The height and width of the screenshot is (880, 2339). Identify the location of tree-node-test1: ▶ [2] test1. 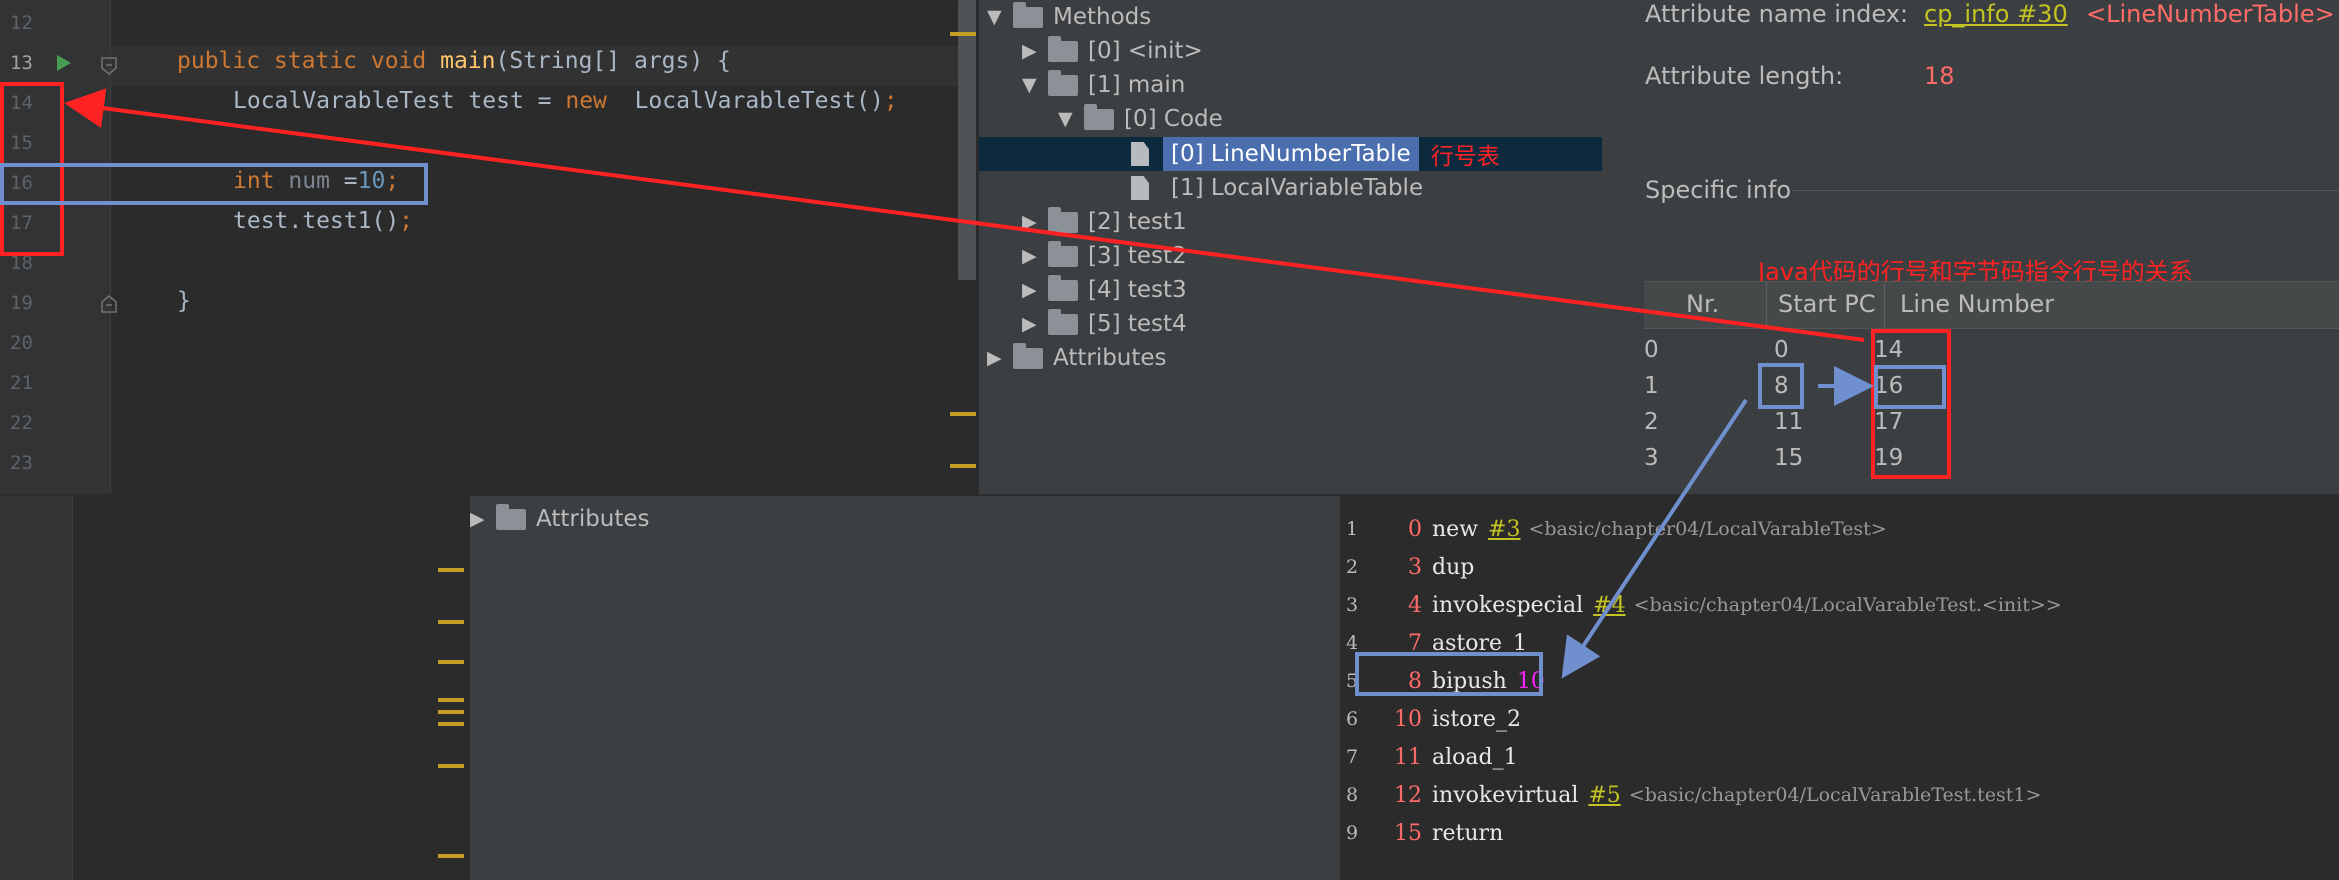
(1104, 222).